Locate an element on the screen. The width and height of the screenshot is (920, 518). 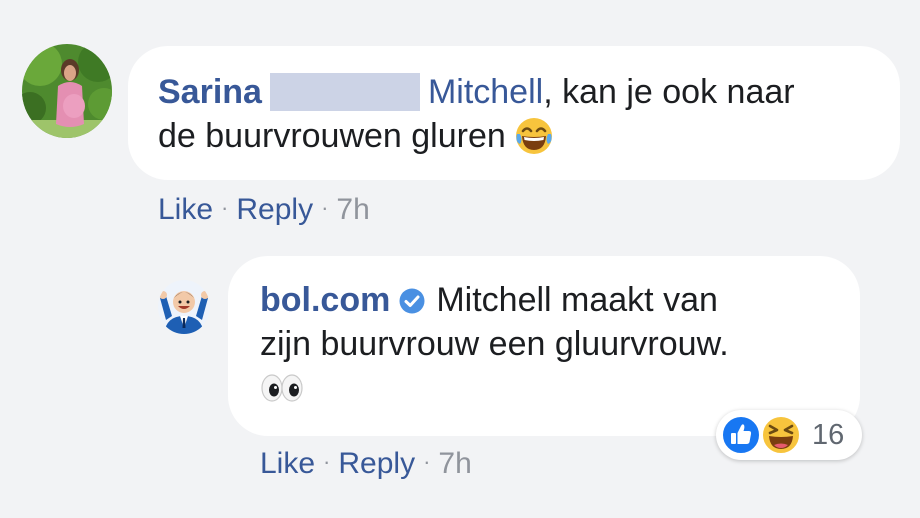
bol-mascot-avatar is located at coordinates (184, 307).